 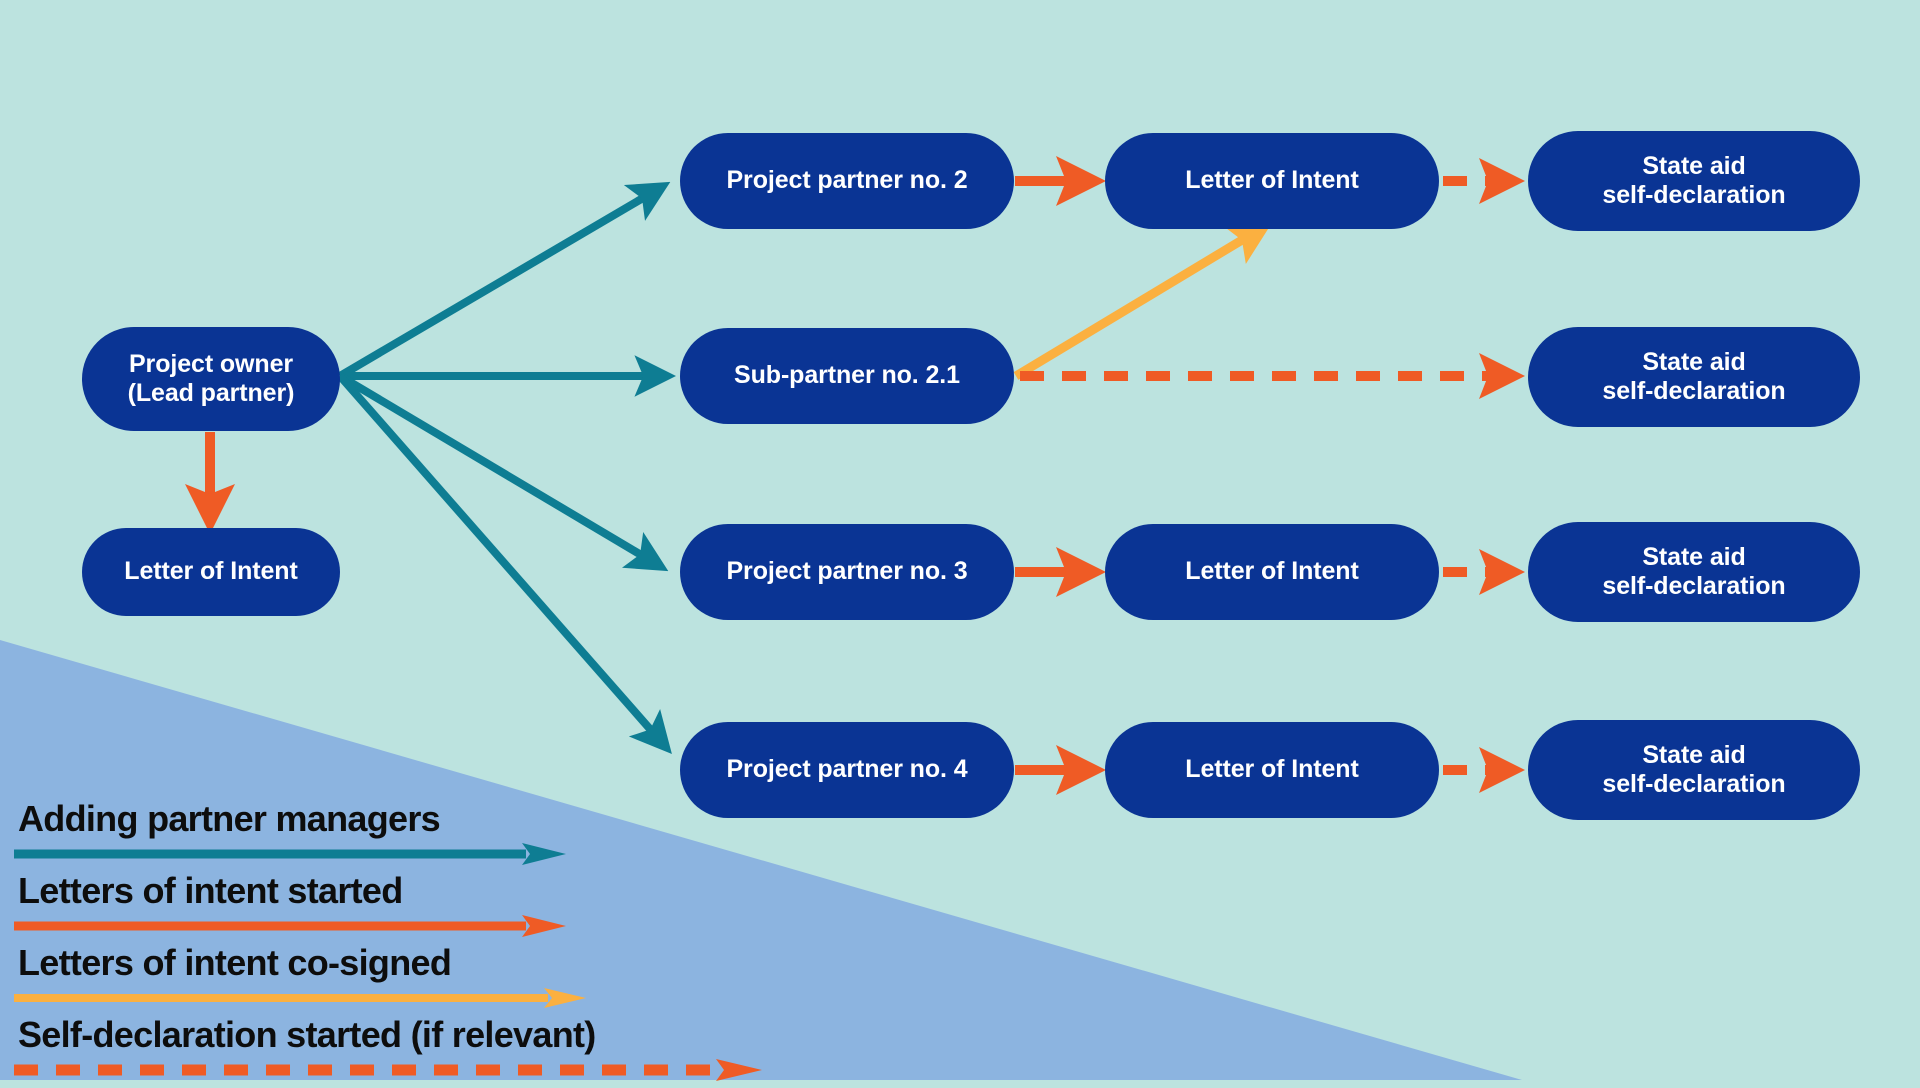 I want to click on node-state-aid-row3-line2: self-declaration, so click(x=1694, y=586).